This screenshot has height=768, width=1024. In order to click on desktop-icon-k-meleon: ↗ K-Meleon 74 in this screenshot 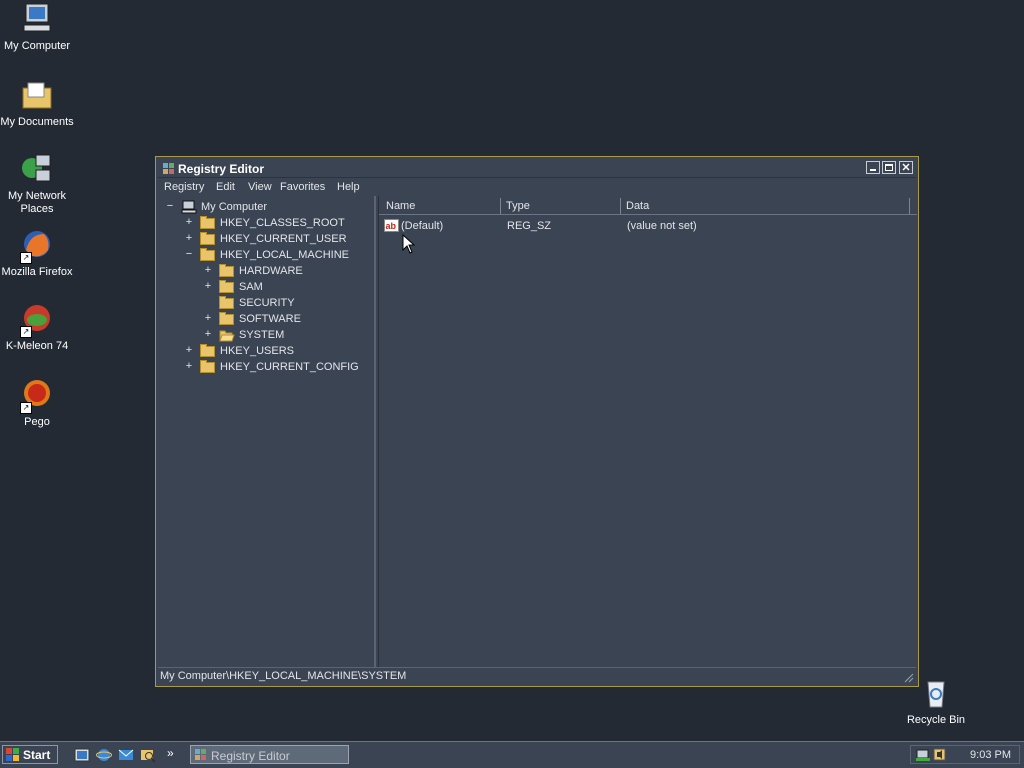, I will do `click(37, 327)`.